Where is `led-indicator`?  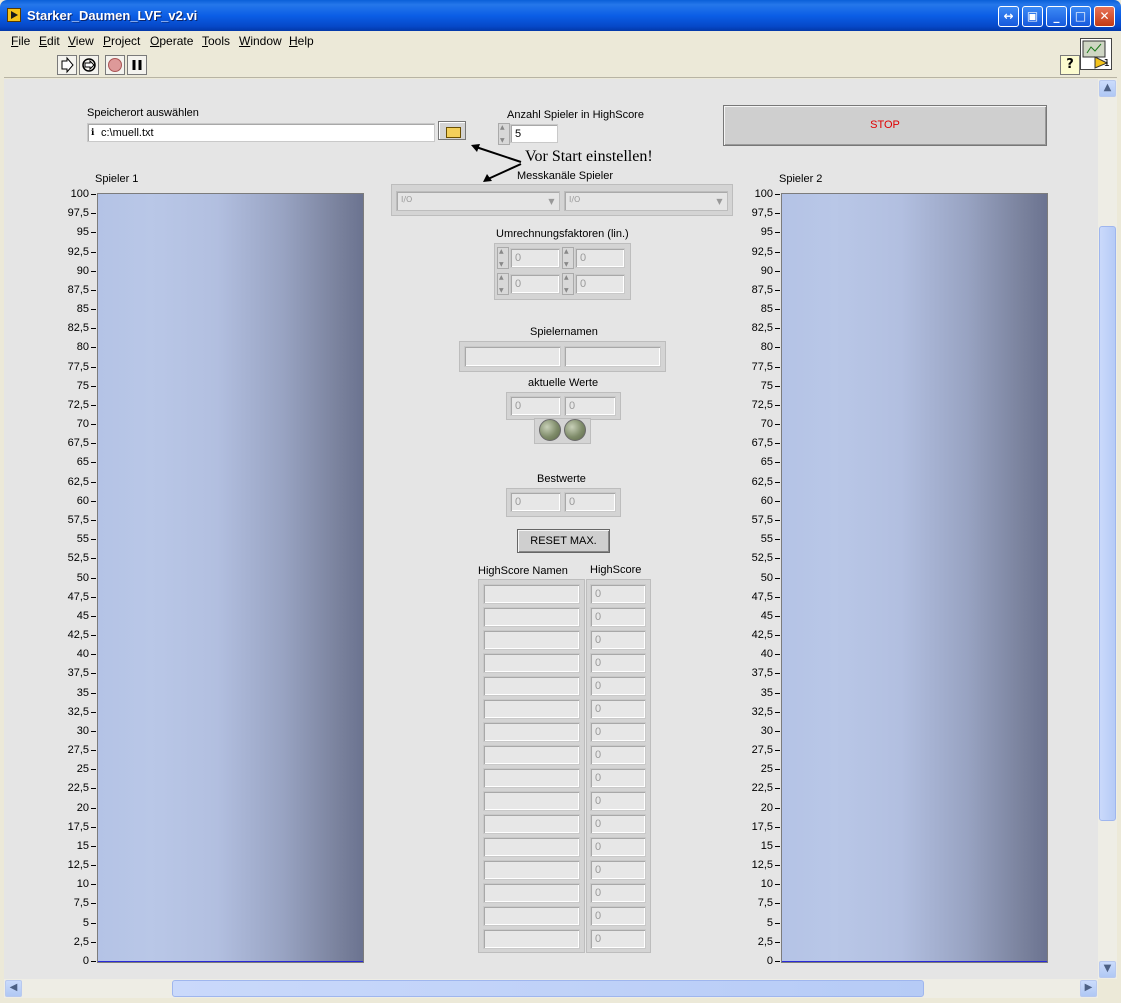
led-indicator is located at coordinates (575, 430).